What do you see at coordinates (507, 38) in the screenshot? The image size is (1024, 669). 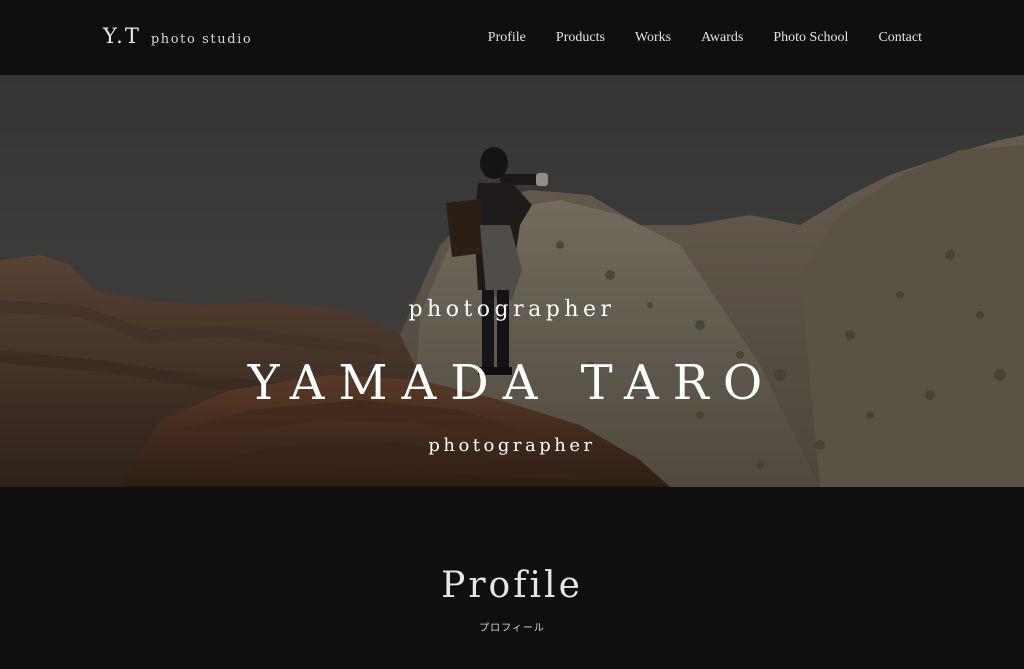 I see `nav-item-profile: Profile` at bounding box center [507, 38].